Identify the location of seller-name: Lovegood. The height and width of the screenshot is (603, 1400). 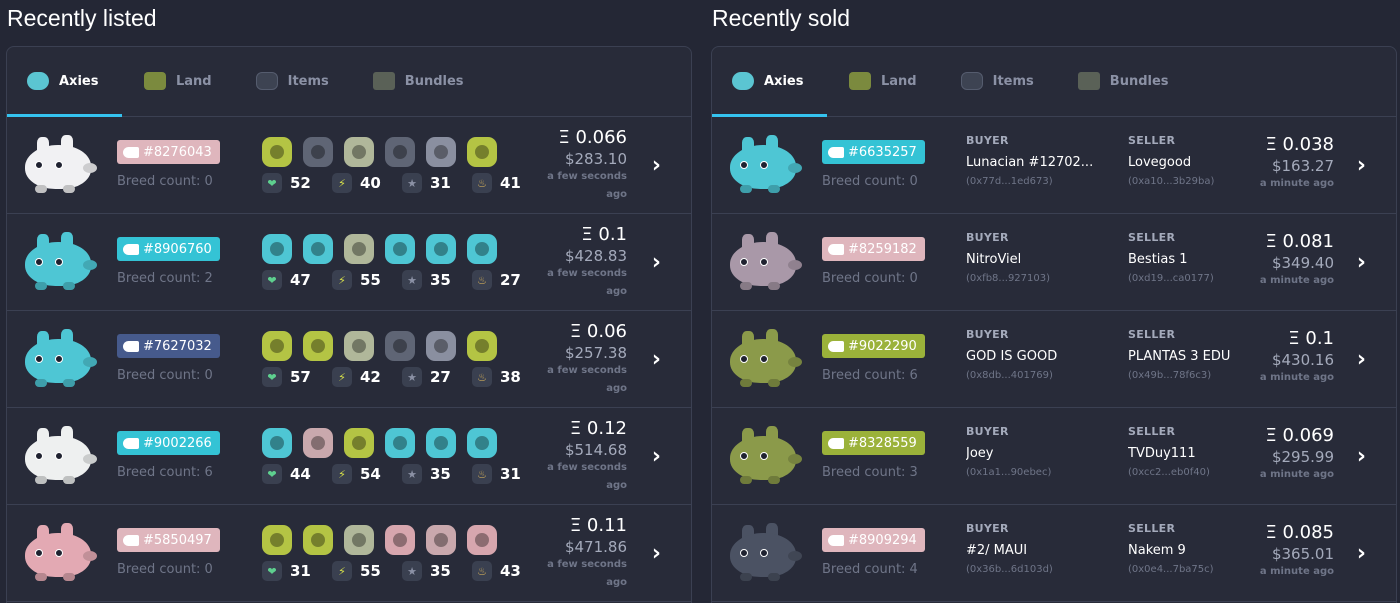
(1183, 162).